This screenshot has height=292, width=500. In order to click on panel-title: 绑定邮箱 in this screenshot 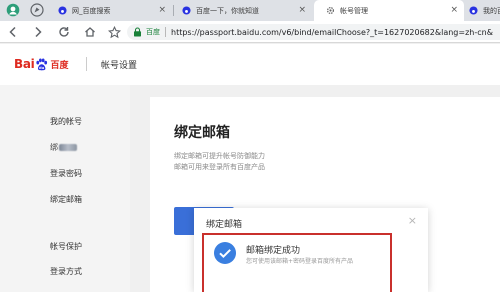, I will do `click(202, 133)`.